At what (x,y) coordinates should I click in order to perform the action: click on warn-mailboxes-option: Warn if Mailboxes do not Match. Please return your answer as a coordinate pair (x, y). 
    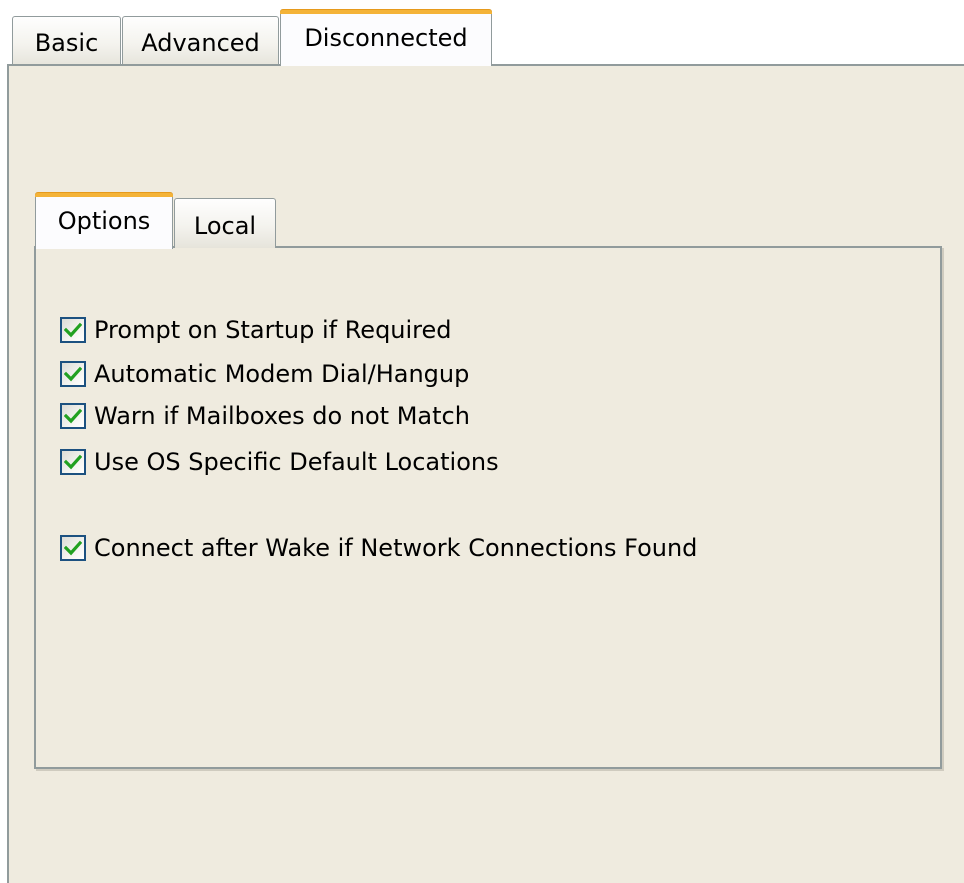
    Looking at the image, I should click on (265, 416).